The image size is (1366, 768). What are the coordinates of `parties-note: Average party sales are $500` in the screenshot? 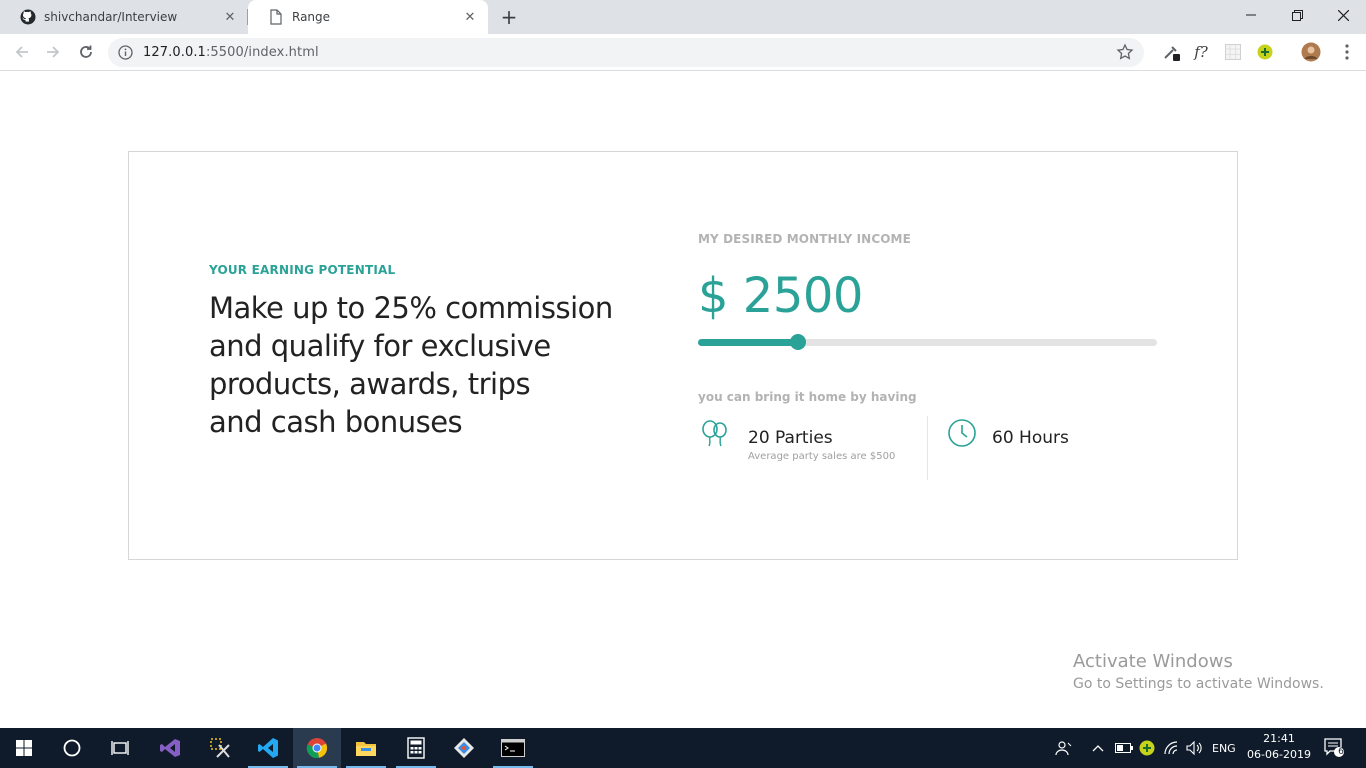 It's located at (822, 456).